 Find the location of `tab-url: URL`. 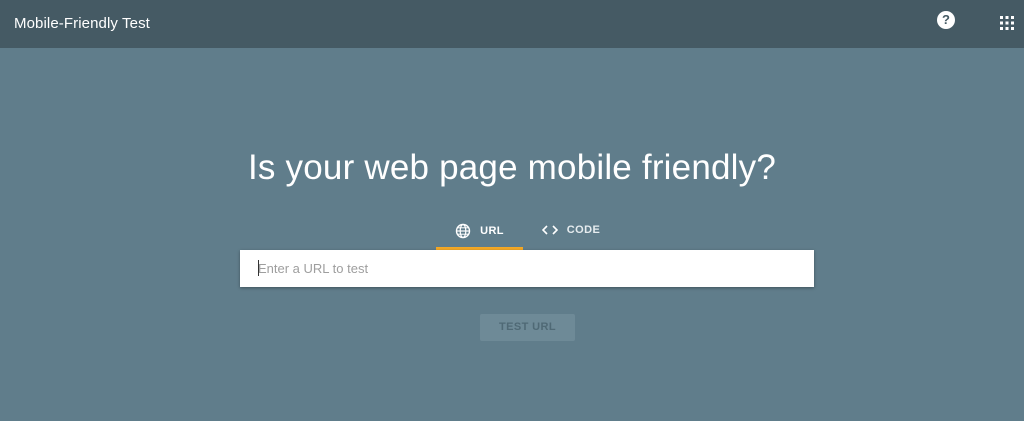

tab-url: URL is located at coordinates (479, 231).